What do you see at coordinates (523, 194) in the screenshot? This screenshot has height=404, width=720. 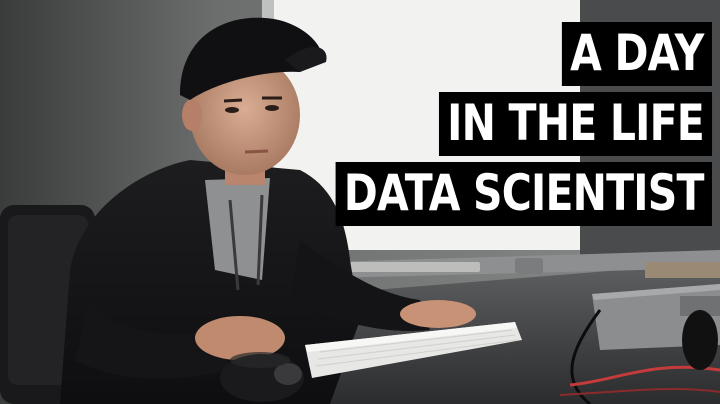 I see `title-line-3: DATA SCIENTIST` at bounding box center [523, 194].